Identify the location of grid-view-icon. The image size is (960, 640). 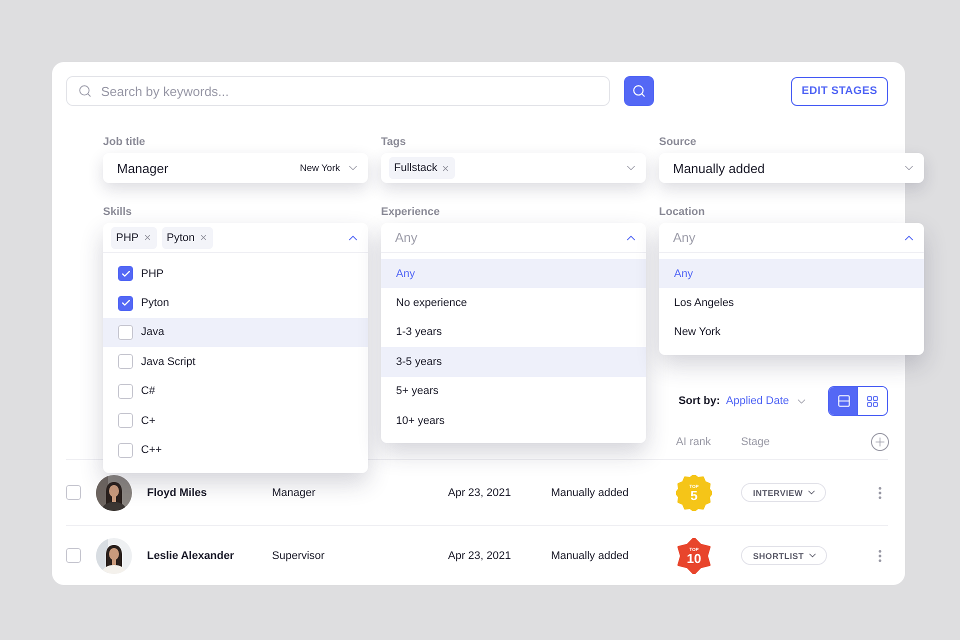
(872, 401).